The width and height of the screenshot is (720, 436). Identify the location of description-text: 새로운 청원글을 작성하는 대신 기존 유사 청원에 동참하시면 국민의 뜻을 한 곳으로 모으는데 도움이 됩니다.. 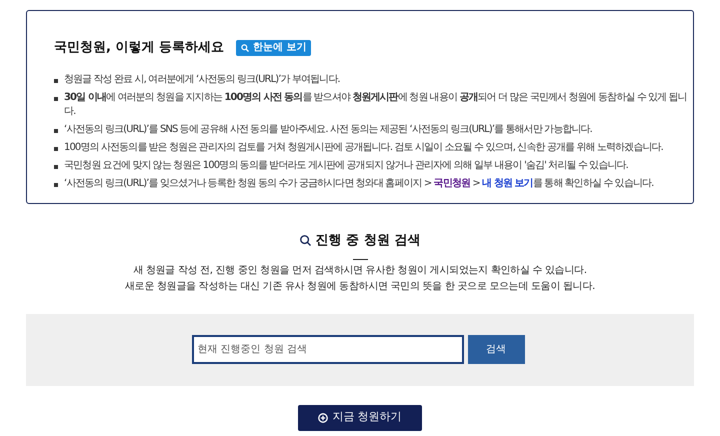
(360, 286).